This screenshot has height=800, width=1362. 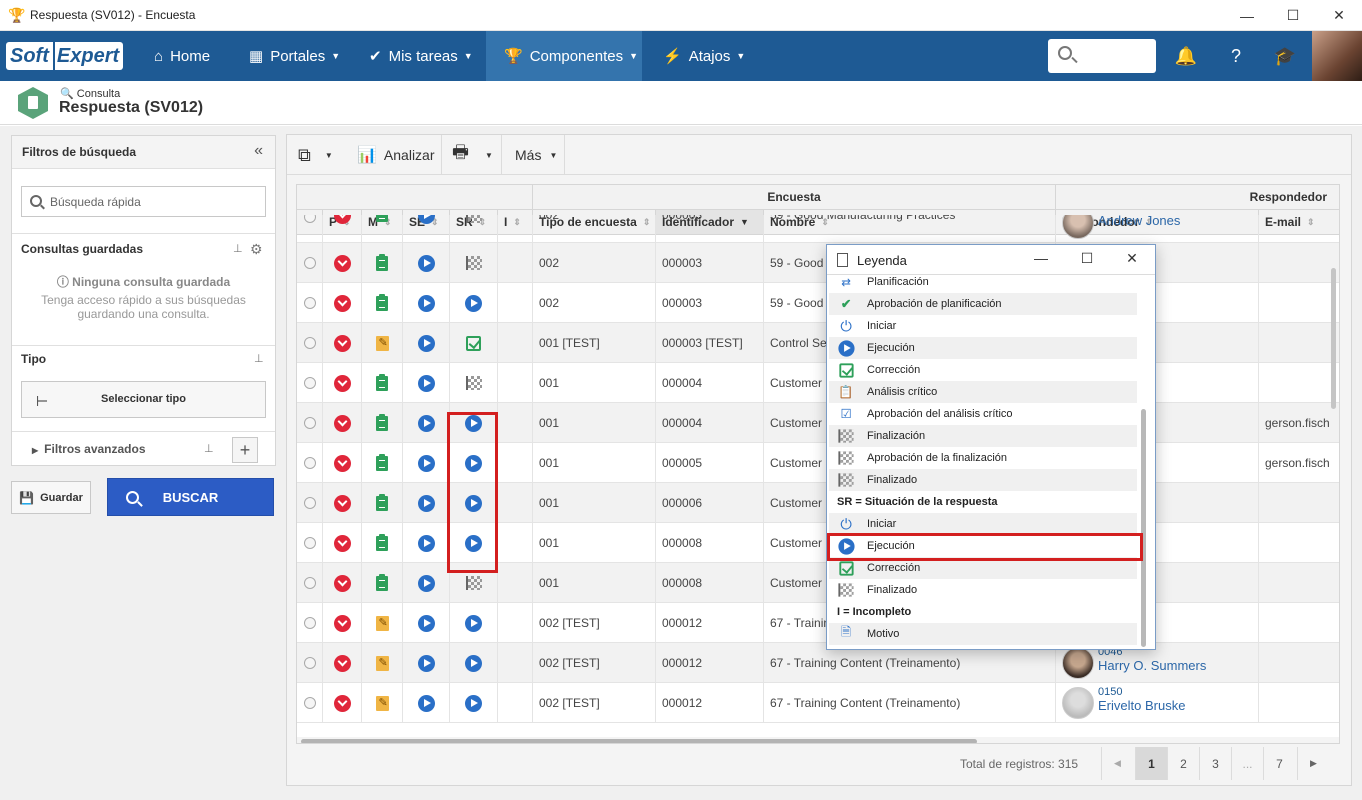 What do you see at coordinates (1152, 665) in the screenshot?
I see `respondent-name: Harry O. Summers` at bounding box center [1152, 665].